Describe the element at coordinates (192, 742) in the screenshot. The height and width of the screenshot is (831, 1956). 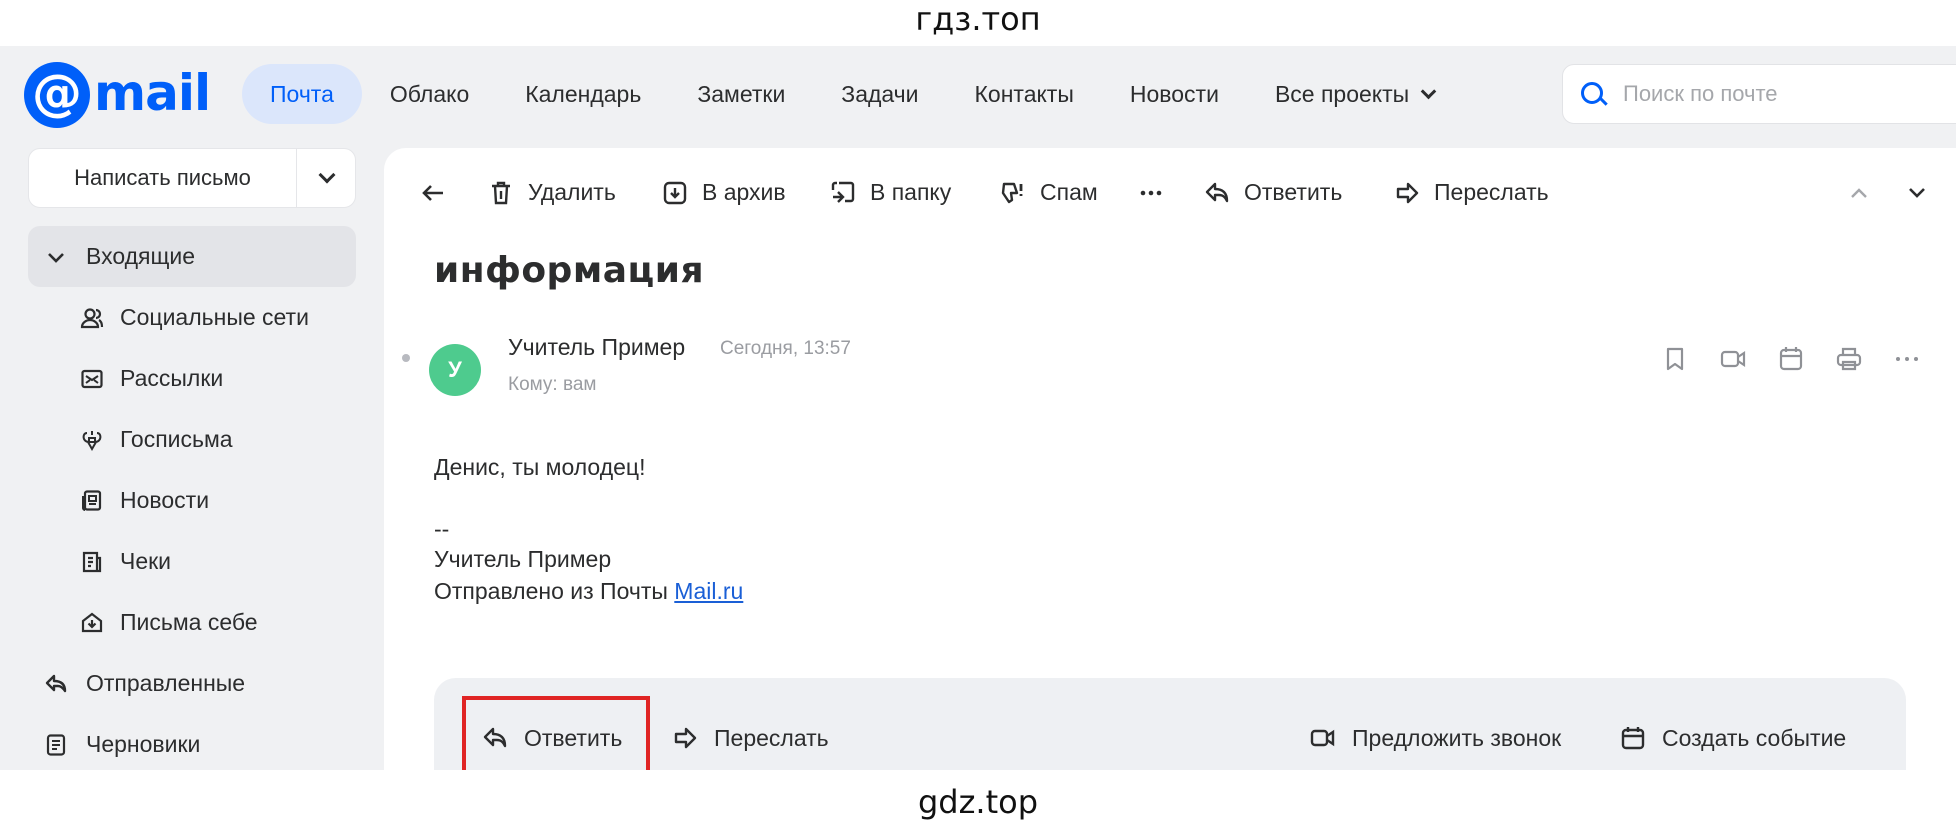
I see `sidebar-item-drafts: Черновики` at that location.